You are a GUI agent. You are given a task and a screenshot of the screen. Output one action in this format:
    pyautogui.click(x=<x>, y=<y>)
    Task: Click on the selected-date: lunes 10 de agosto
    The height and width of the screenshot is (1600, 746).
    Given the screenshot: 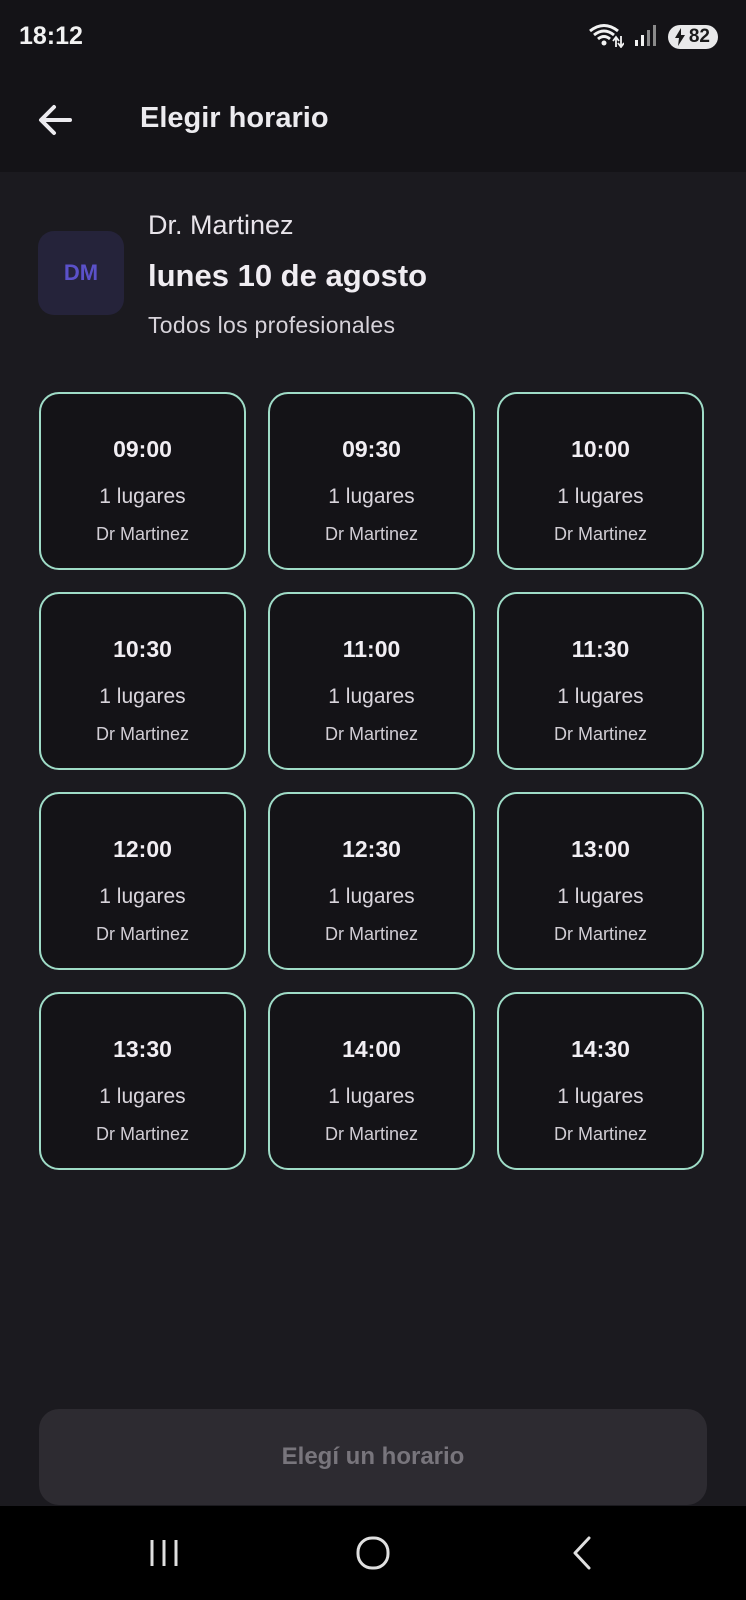 What is the action you would take?
    pyautogui.click(x=288, y=275)
    